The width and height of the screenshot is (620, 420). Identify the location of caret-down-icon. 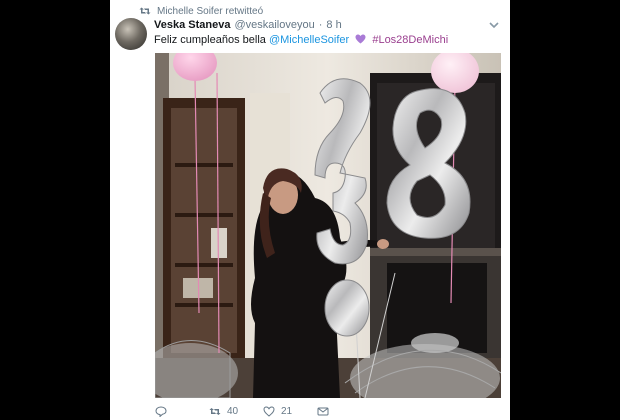
(494, 25).